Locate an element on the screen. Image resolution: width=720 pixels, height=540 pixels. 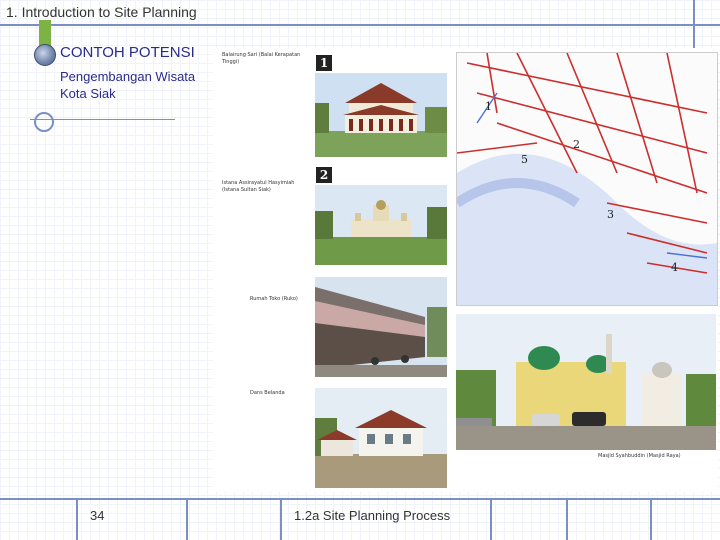
photo-masjid is located at coordinates (586, 382).